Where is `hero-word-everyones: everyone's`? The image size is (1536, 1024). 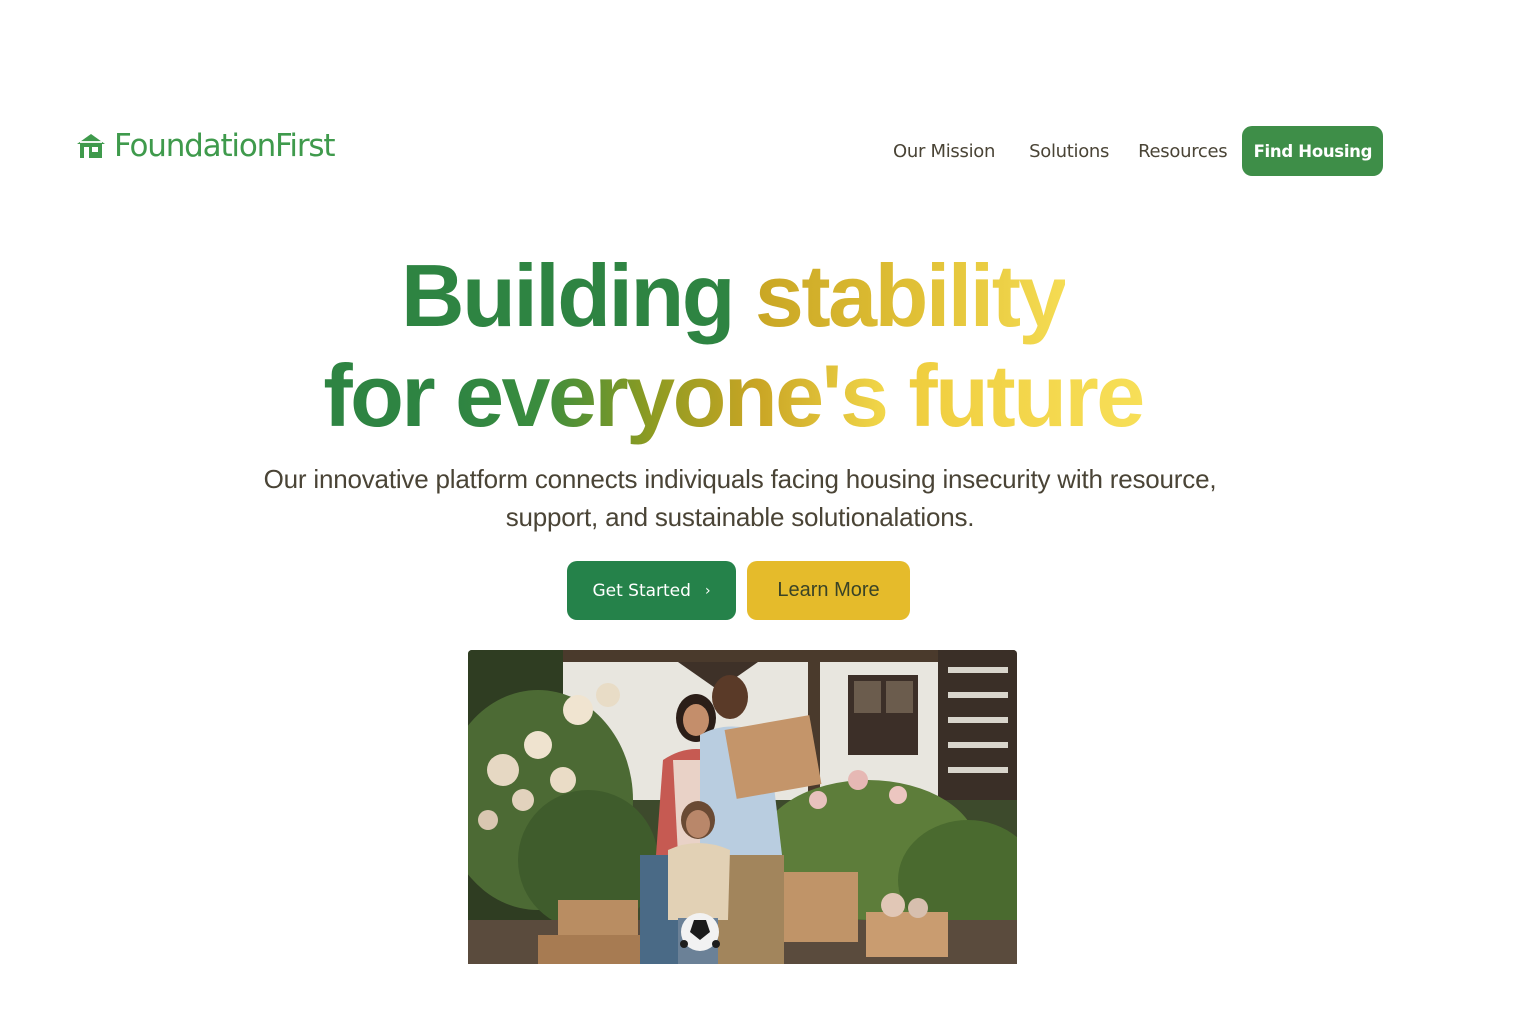
hero-word-everyones: everyone's is located at coordinates (672, 395).